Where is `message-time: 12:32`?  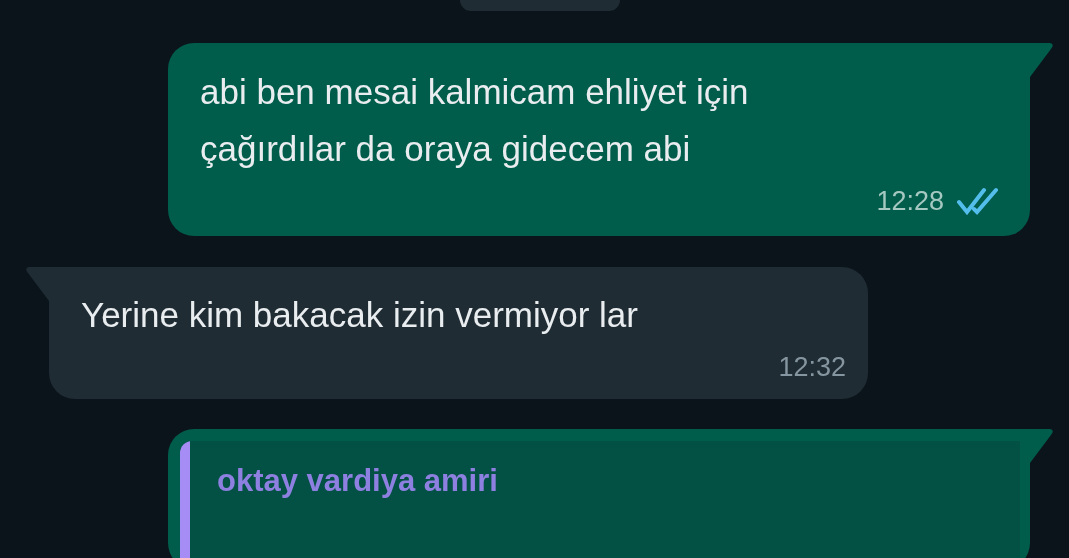
message-time: 12:32 is located at coordinates (811, 367).